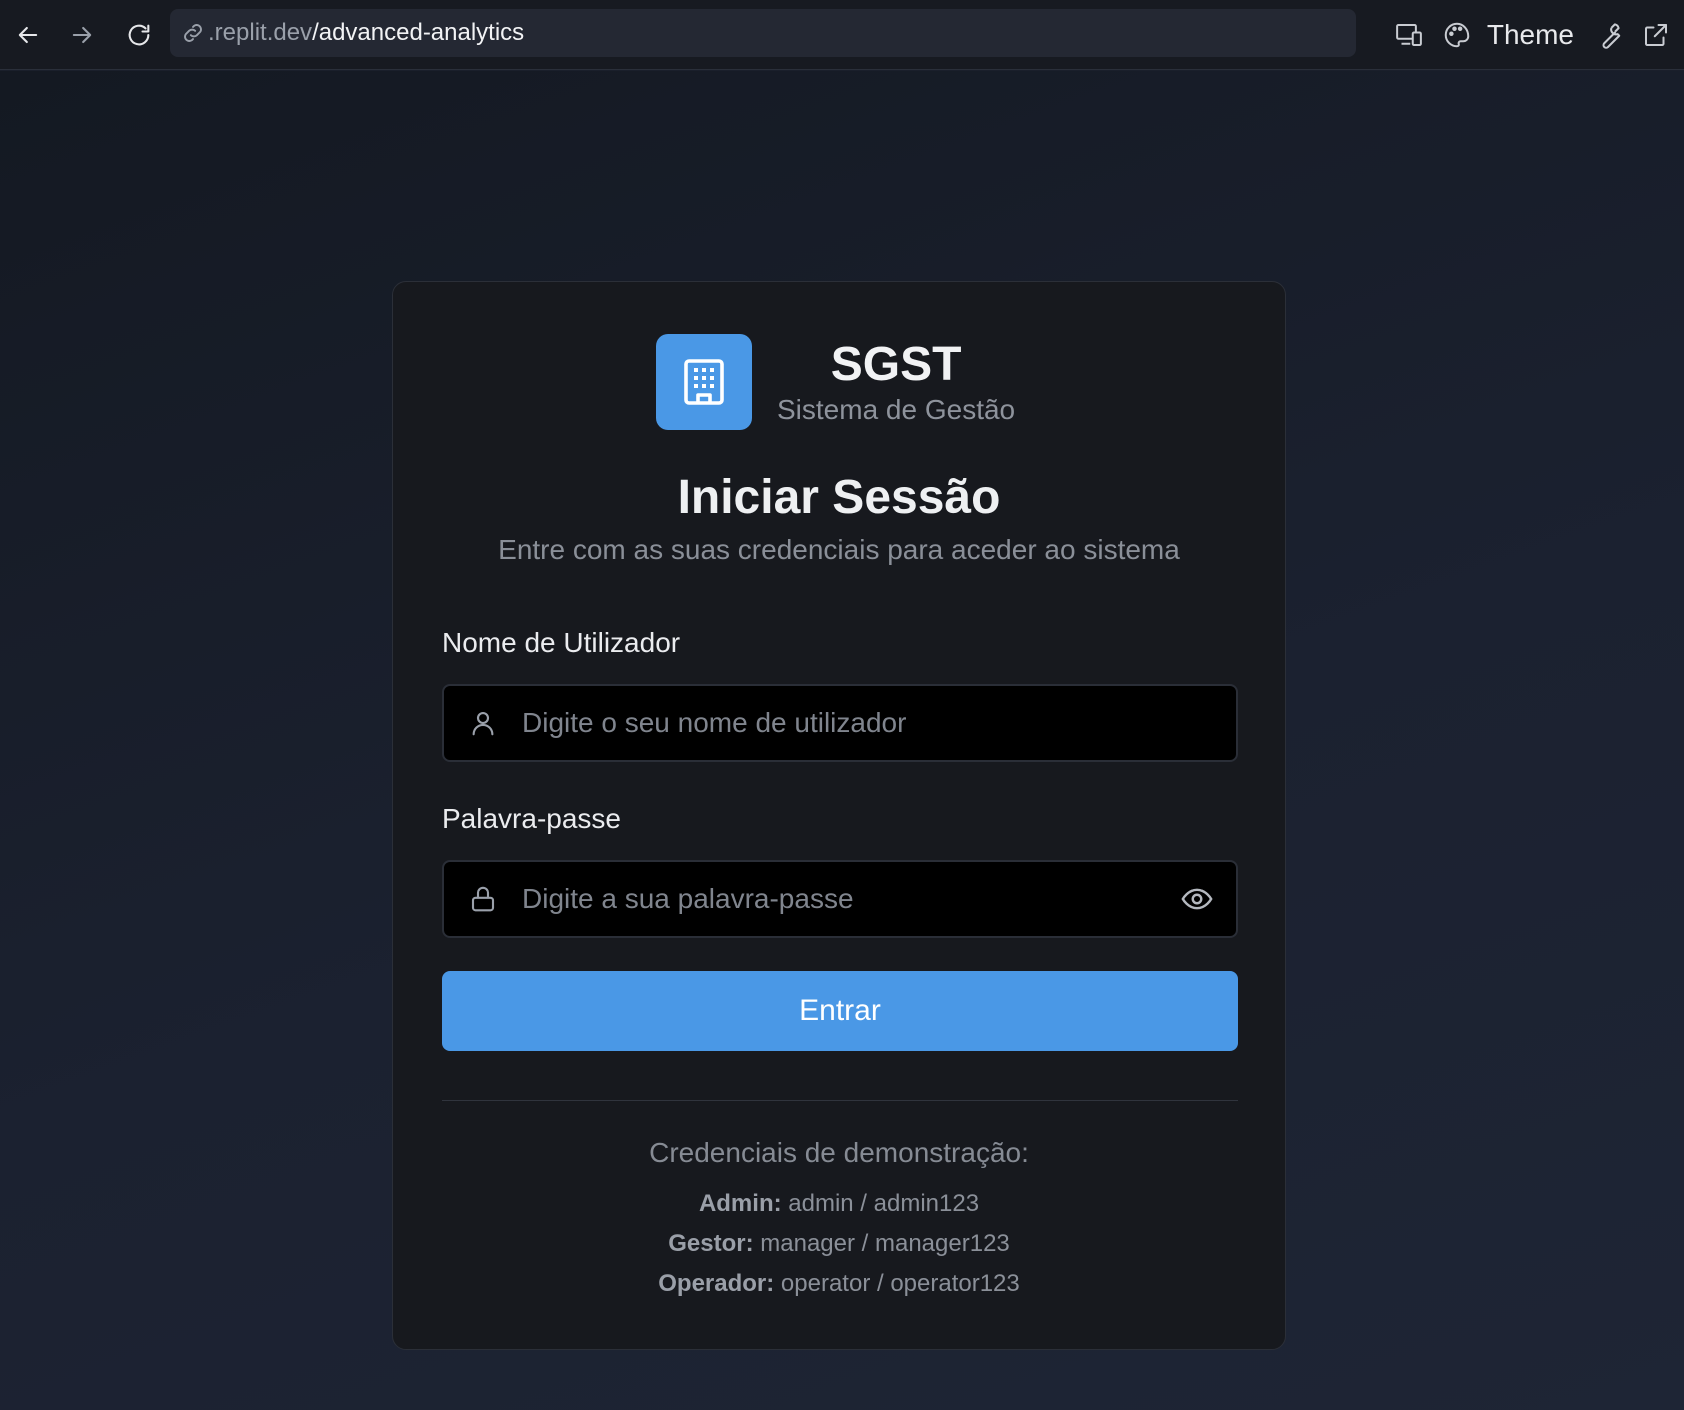 Image resolution: width=1684 pixels, height=1410 pixels. I want to click on reload-button, so click(139, 35).